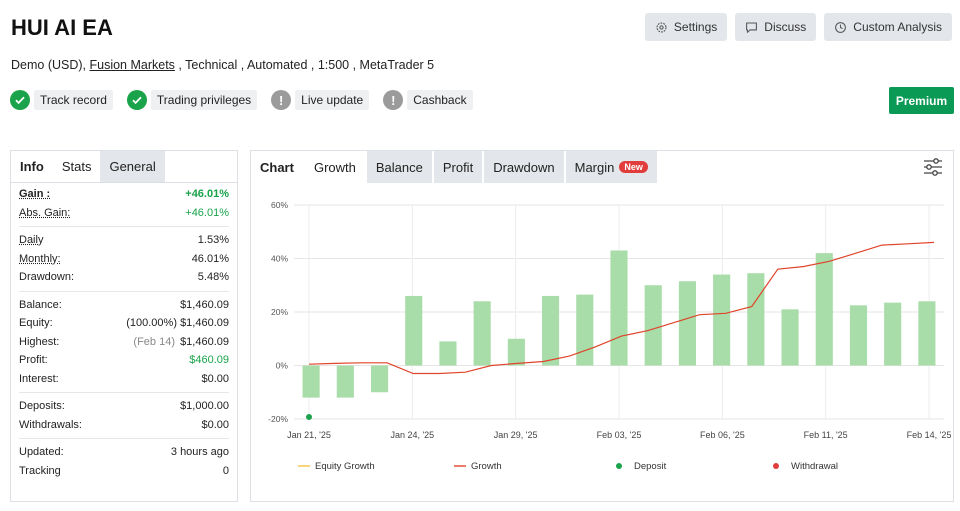  Describe the element at coordinates (661, 27) in the screenshot. I see `gear-icon` at that location.